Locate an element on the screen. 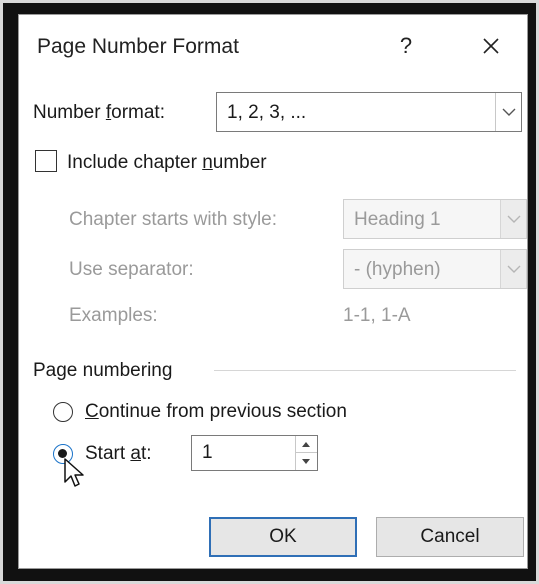 This screenshot has height=584, width=539. caret-up-icon is located at coordinates (306, 444).